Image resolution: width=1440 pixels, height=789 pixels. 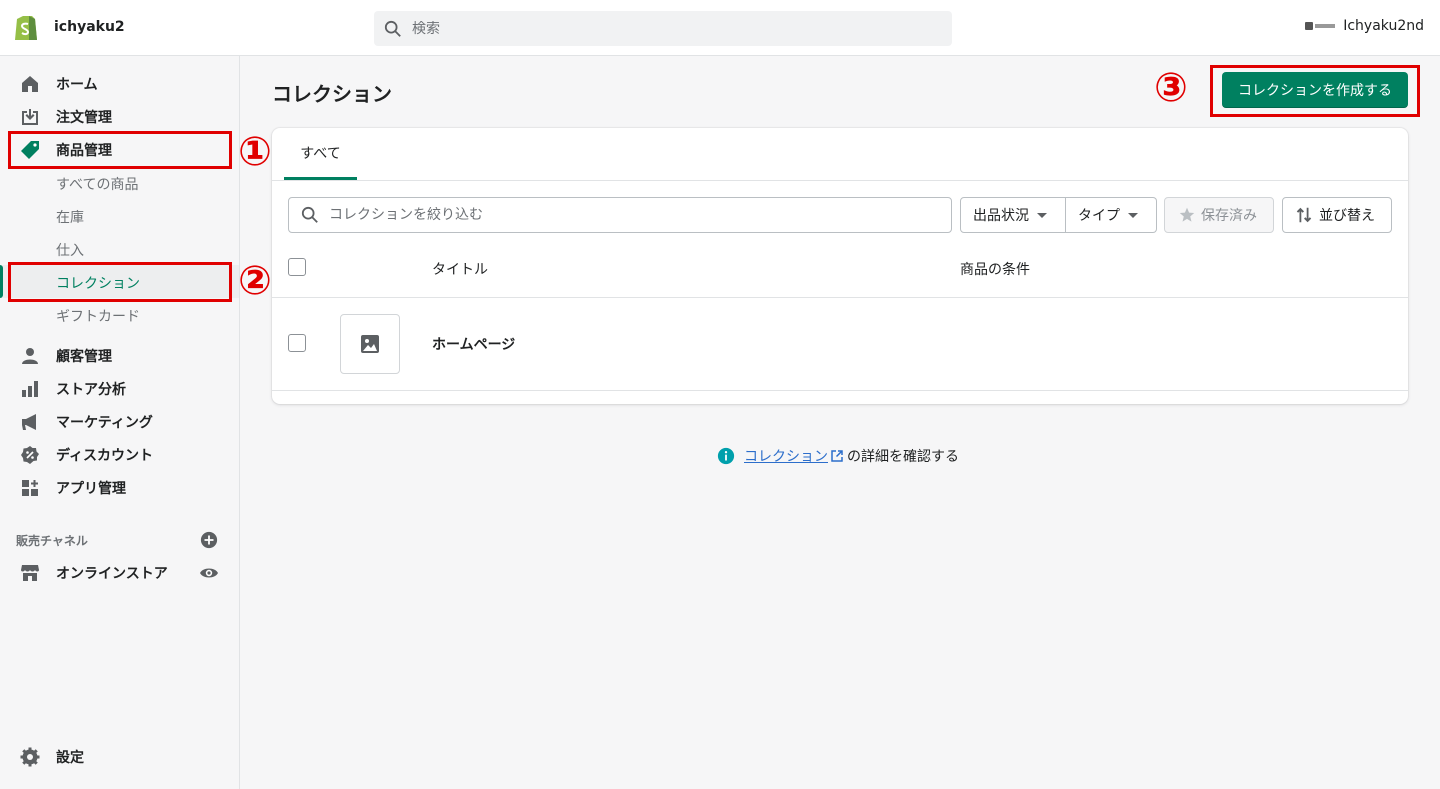 I want to click on column-header-title: タイトル, so click(x=460, y=270).